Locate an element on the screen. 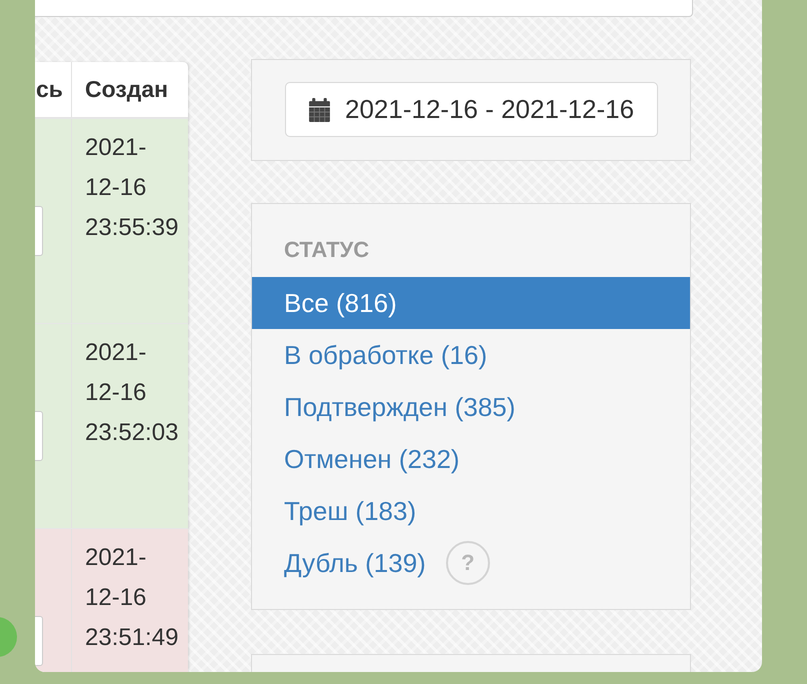 This screenshot has height=684, width=807. status-item: Подтвержден (385) is located at coordinates (471, 407).